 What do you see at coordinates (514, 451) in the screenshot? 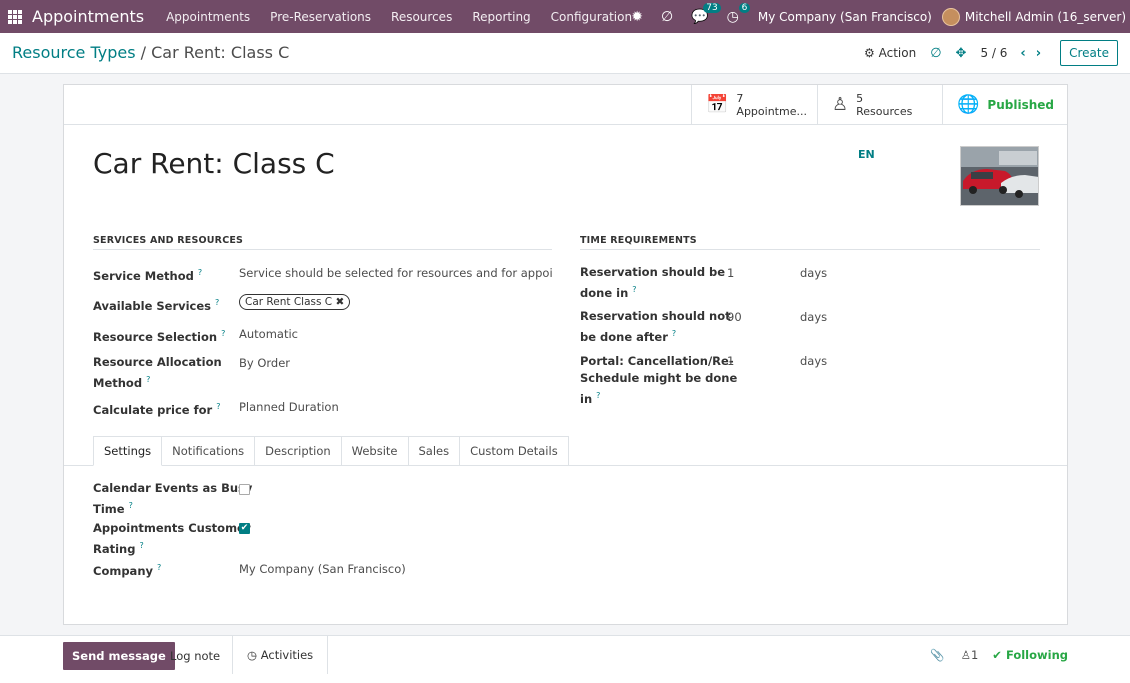
I see `tab-custom-details: Custom Details` at bounding box center [514, 451].